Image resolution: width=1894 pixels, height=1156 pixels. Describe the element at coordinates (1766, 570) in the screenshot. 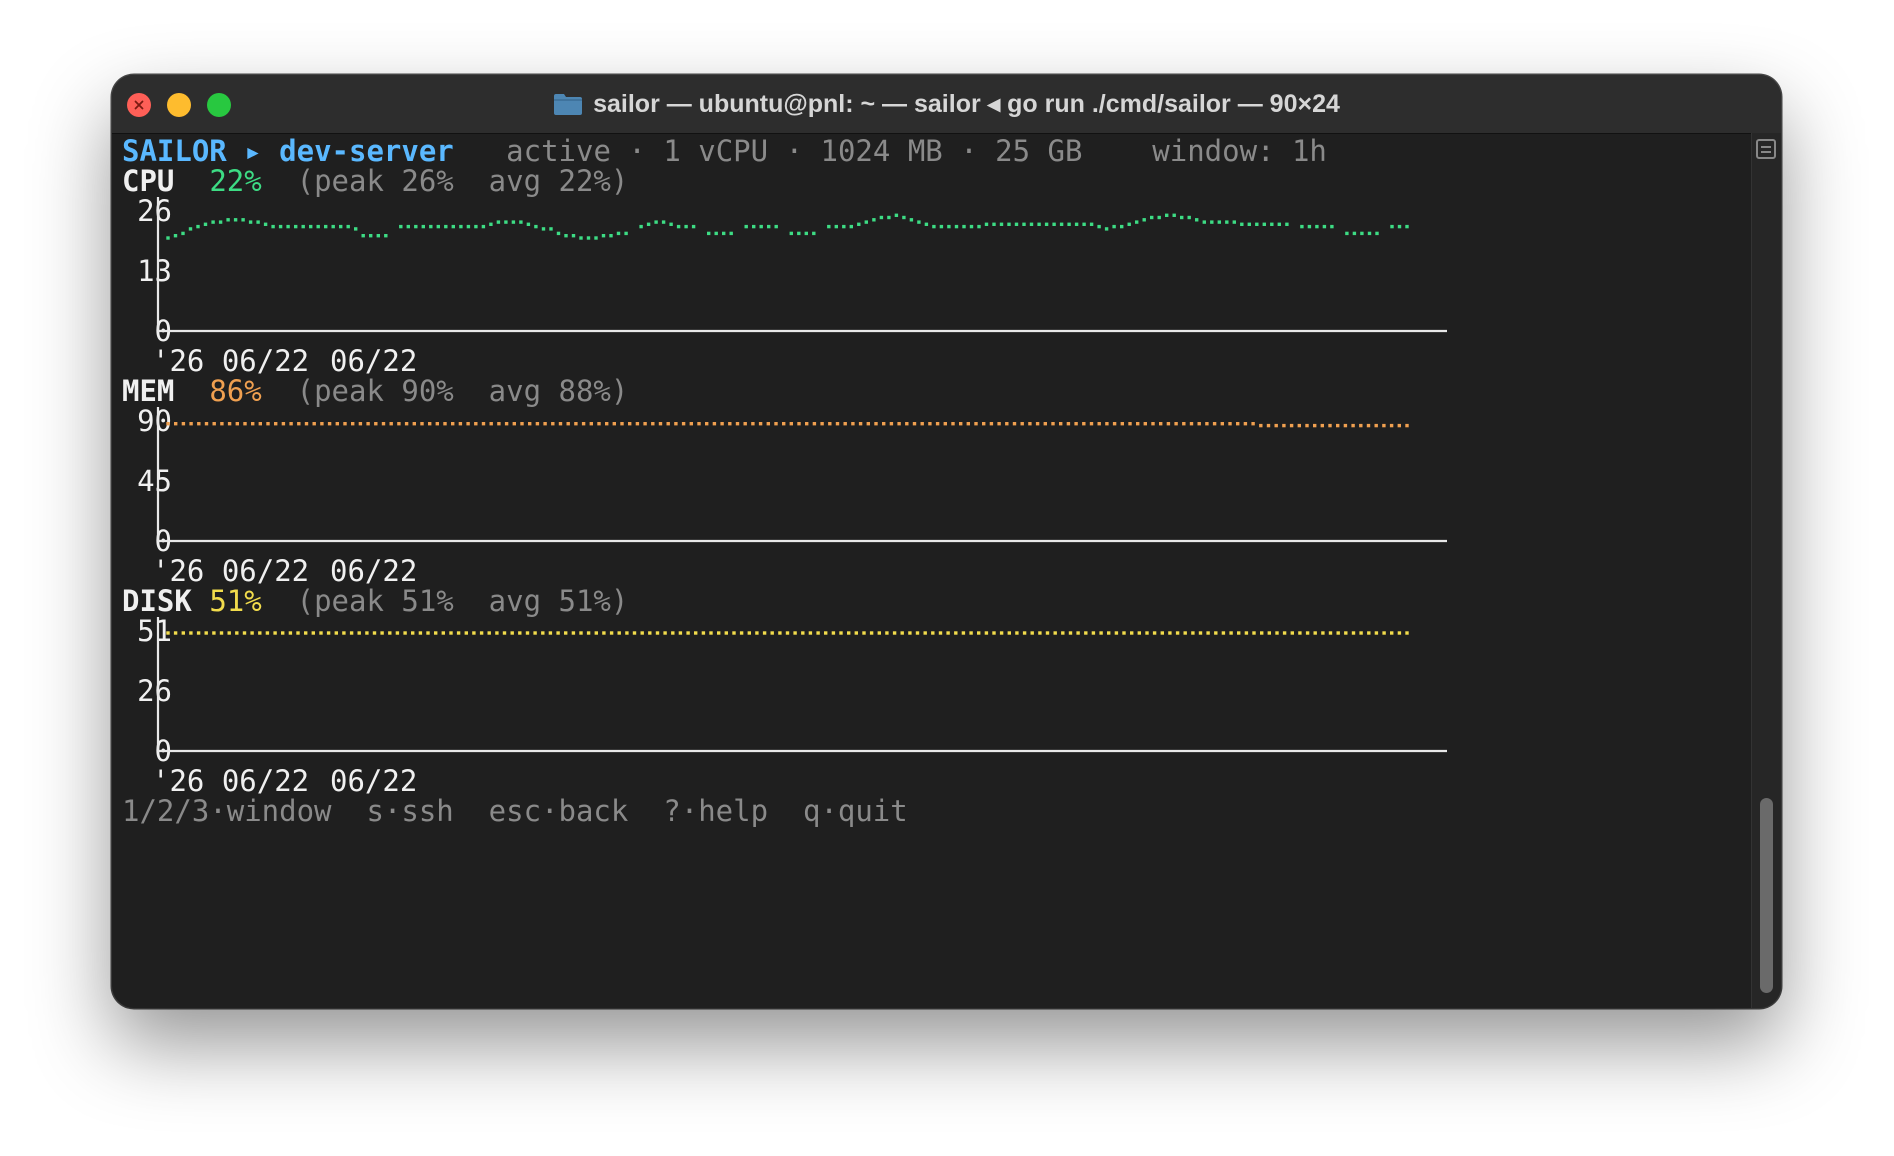

I see `scrollbar` at that location.